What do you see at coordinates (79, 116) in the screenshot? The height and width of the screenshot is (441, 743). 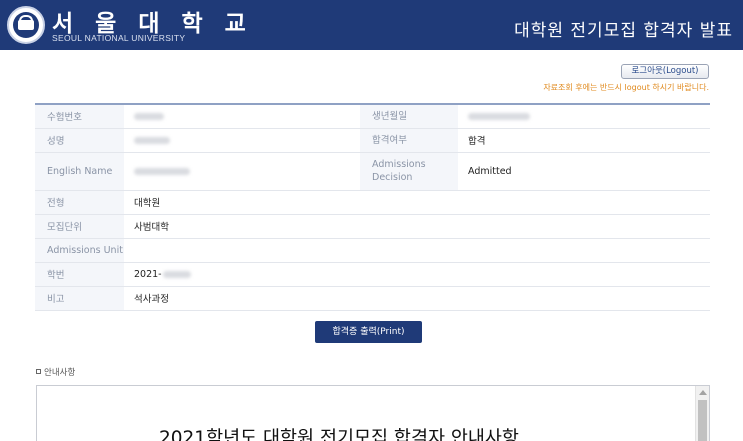 I see `exam-number-label: 수험번호` at bounding box center [79, 116].